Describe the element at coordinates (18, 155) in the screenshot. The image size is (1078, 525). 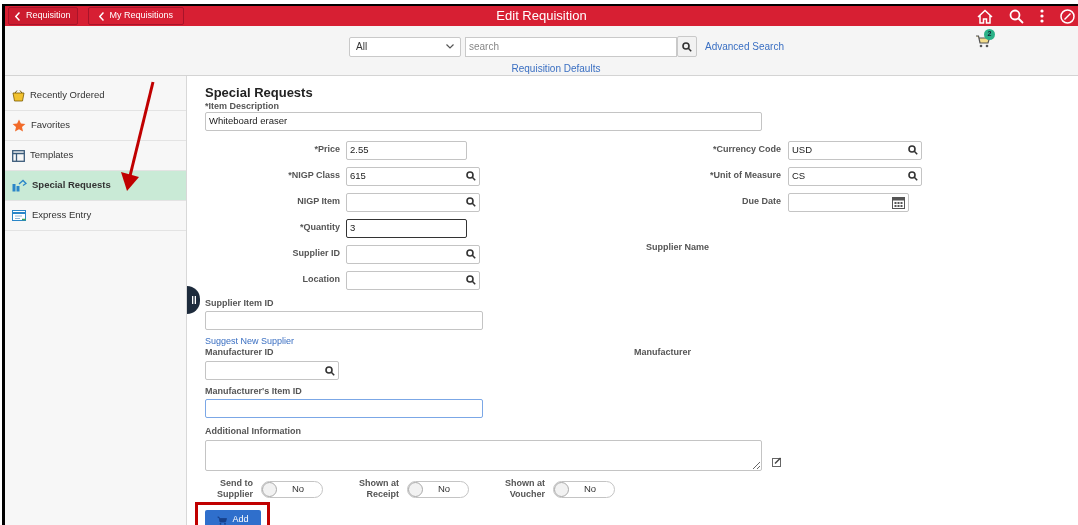
I see `template-icon` at that location.